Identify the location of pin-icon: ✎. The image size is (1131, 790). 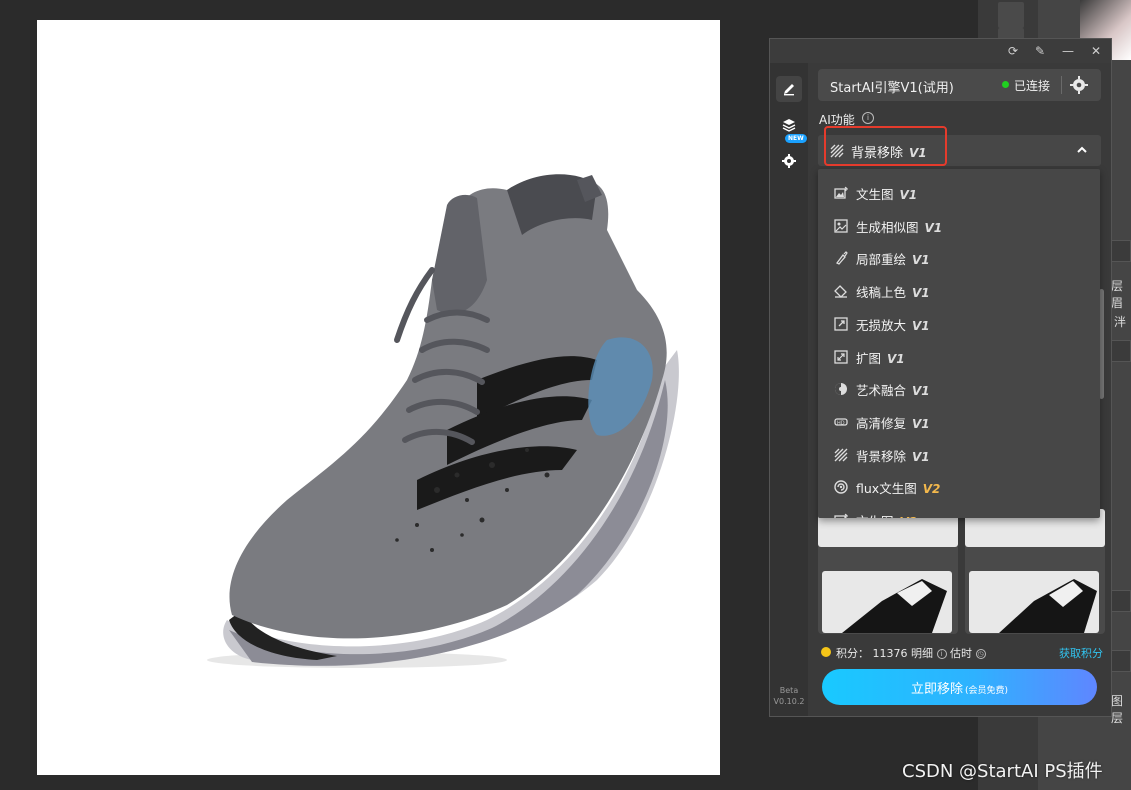
(1040, 51).